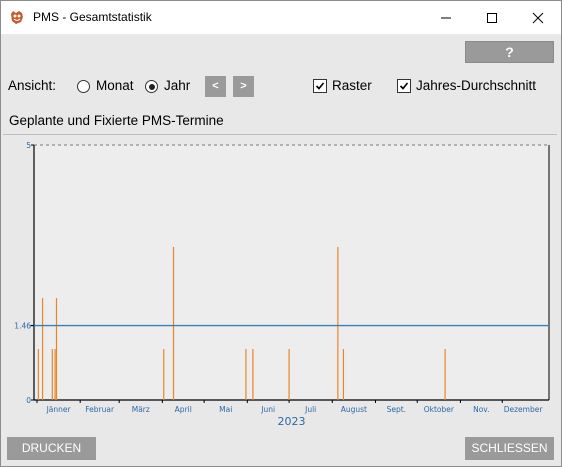 This screenshot has height=467, width=562. I want to click on month-label: Jänner, so click(59, 409).